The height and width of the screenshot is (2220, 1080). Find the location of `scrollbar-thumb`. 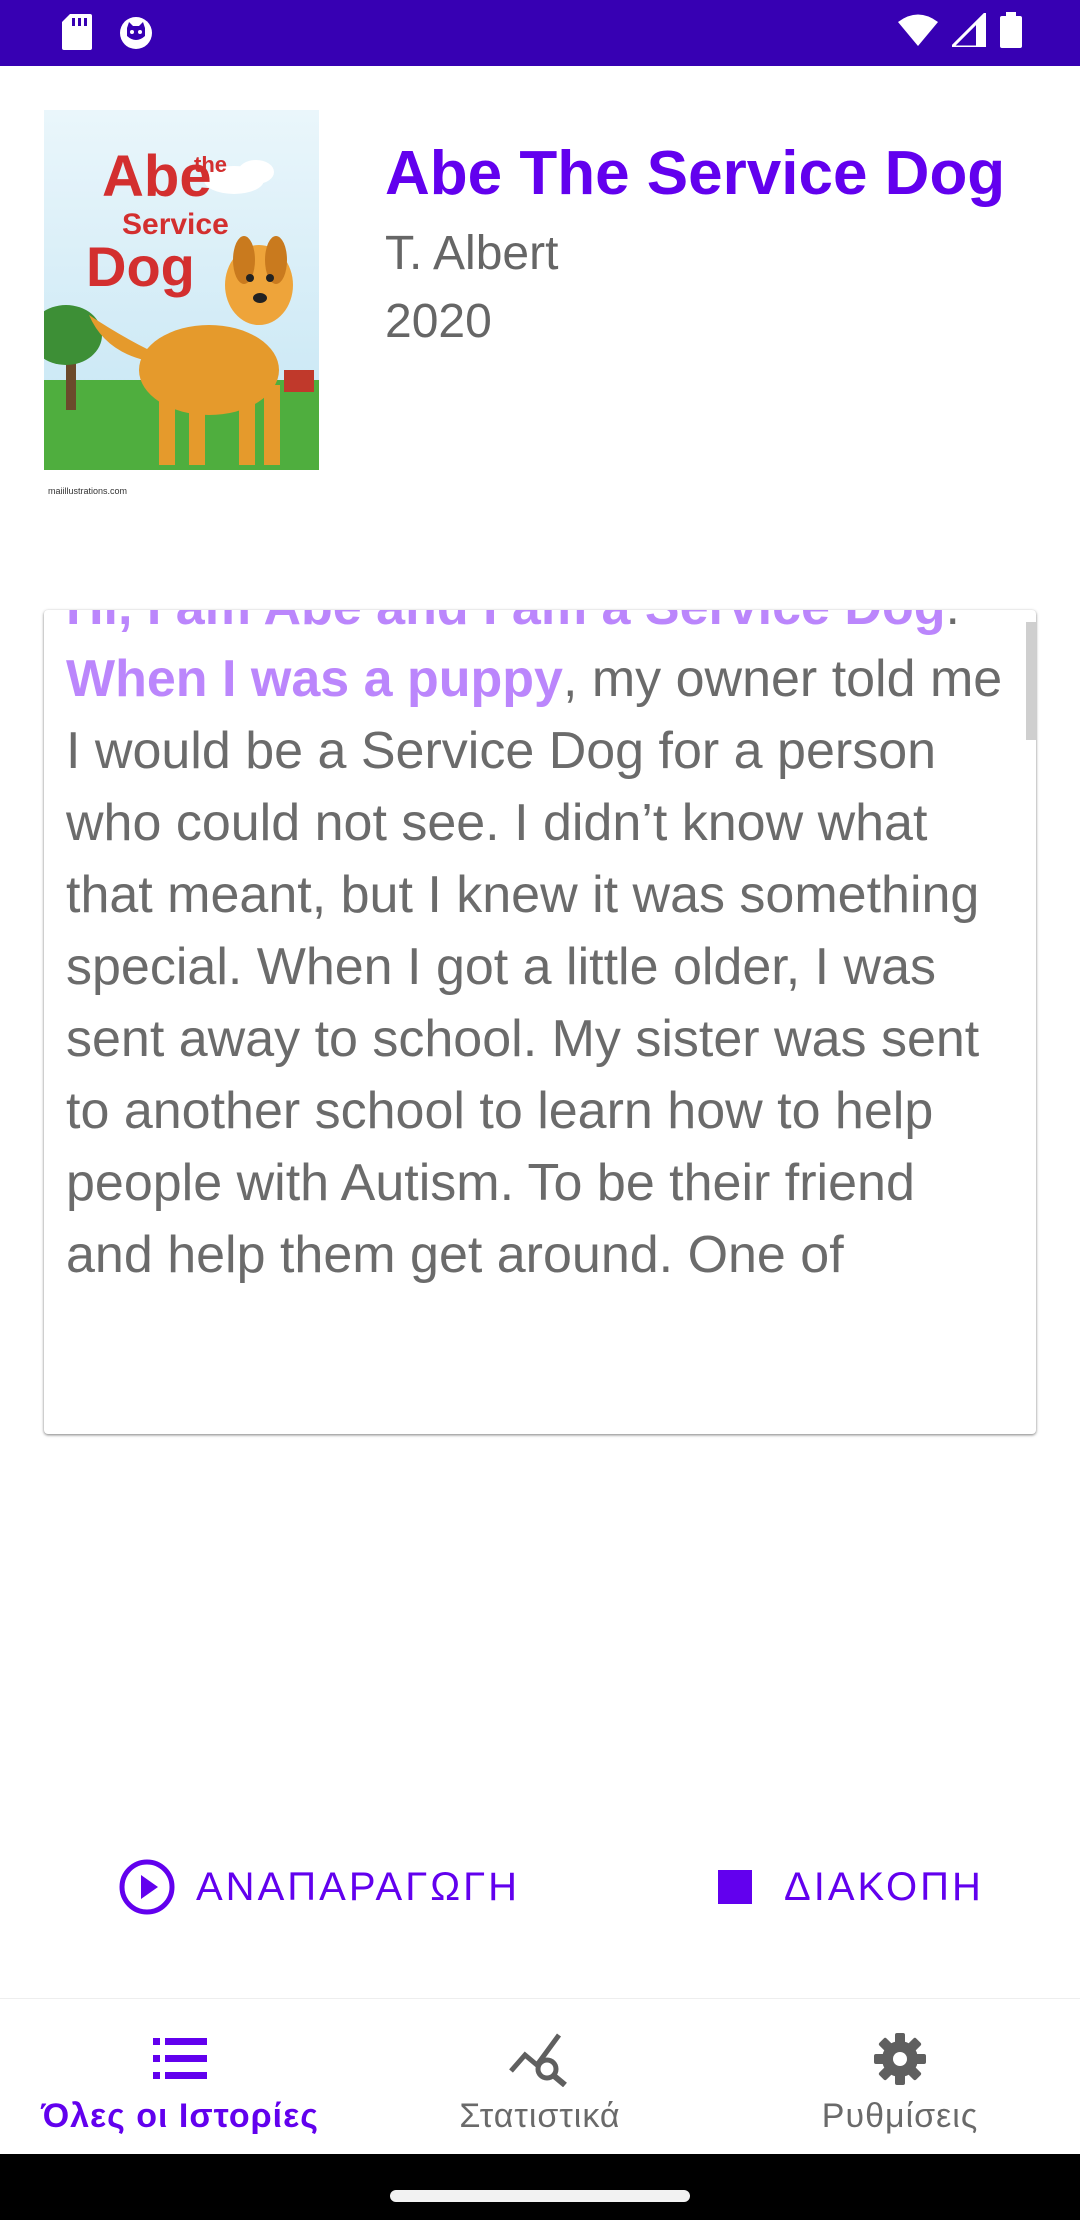

scrollbar-thumb is located at coordinates (1031, 681).